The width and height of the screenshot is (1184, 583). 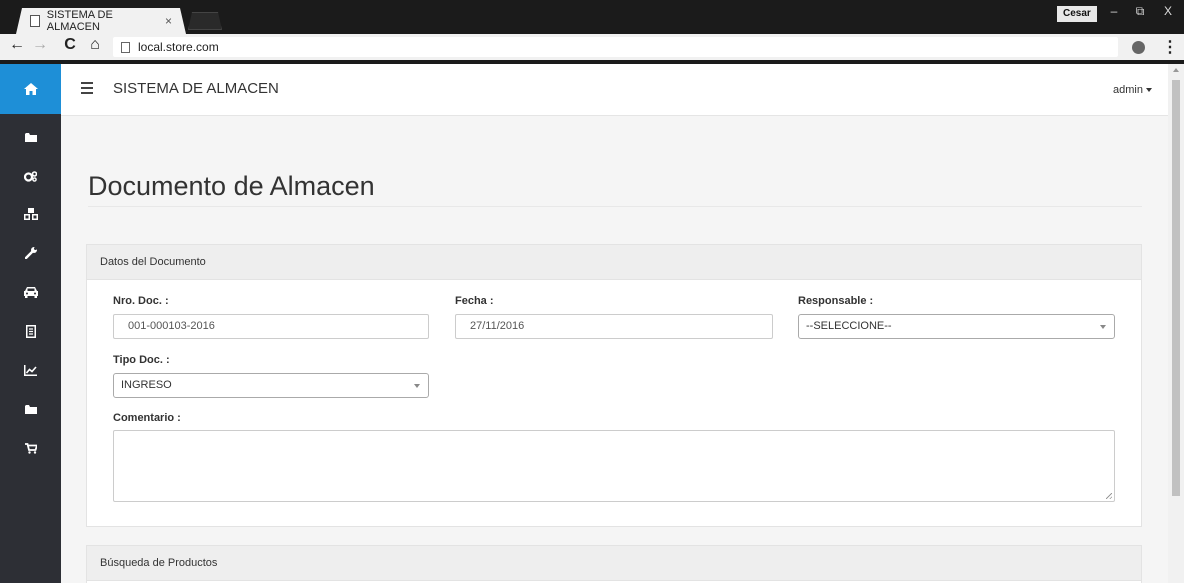 What do you see at coordinates (205, 21) in the screenshot?
I see `new-tab-button` at bounding box center [205, 21].